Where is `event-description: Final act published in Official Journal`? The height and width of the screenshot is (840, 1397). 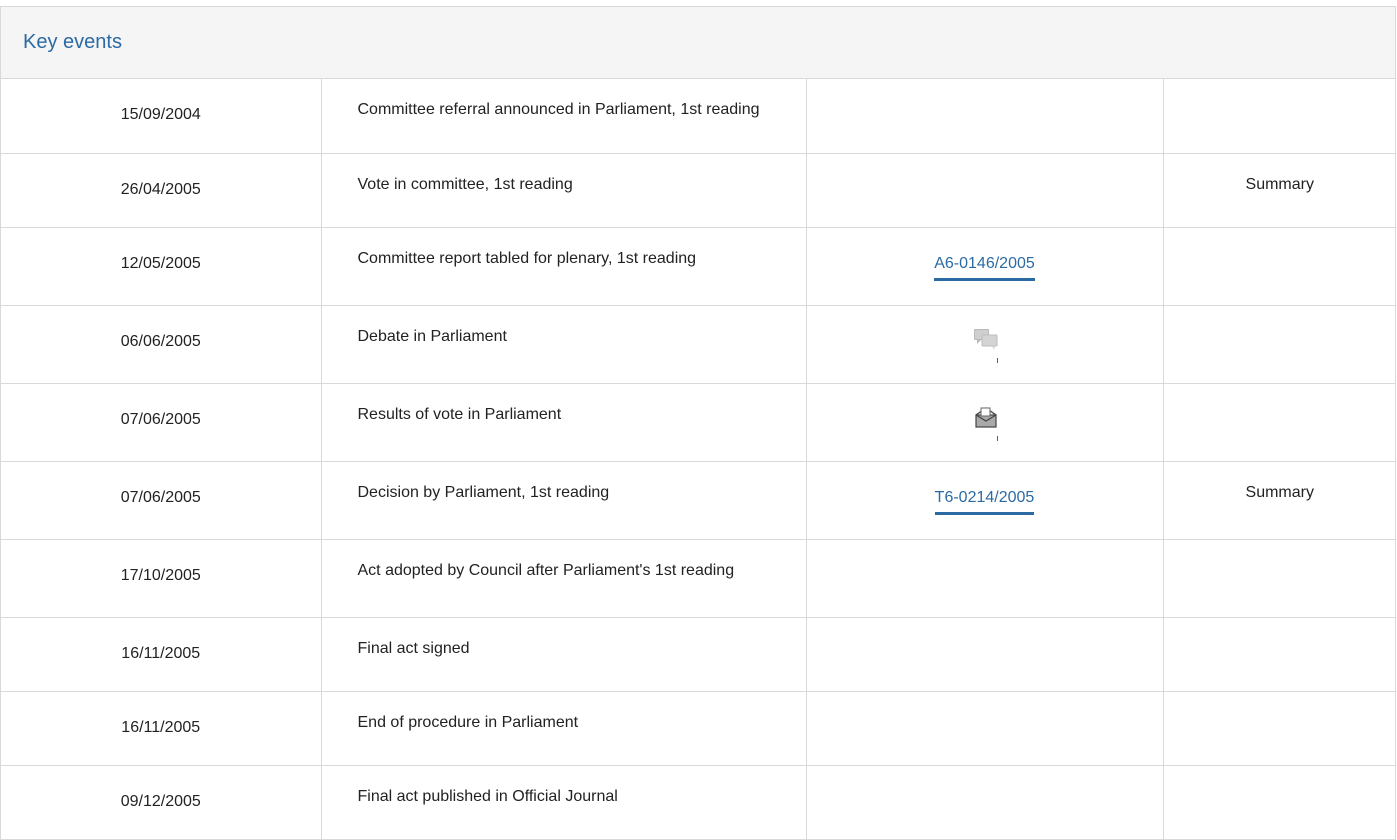
event-description: Final act published in Official Journal is located at coordinates (564, 802).